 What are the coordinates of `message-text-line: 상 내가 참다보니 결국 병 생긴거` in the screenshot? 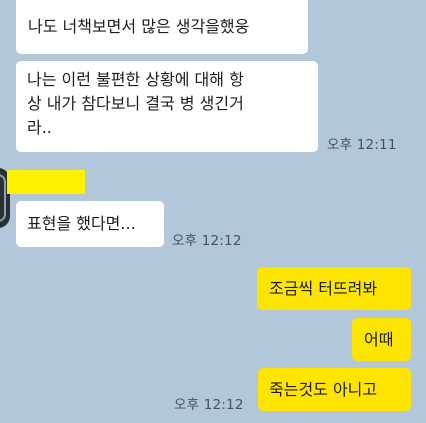 It's located at (135, 103).